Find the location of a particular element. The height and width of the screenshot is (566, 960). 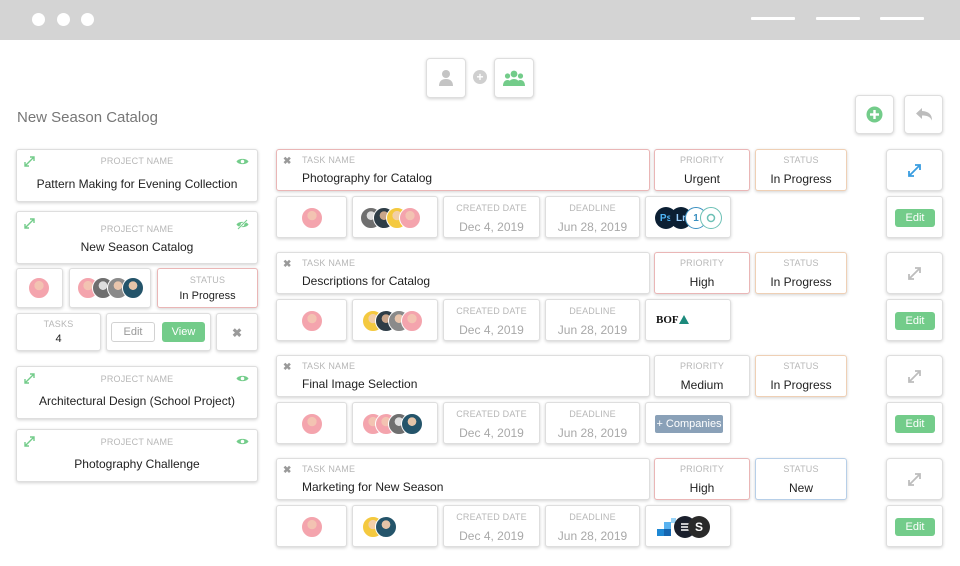

back-button is located at coordinates (923, 114).